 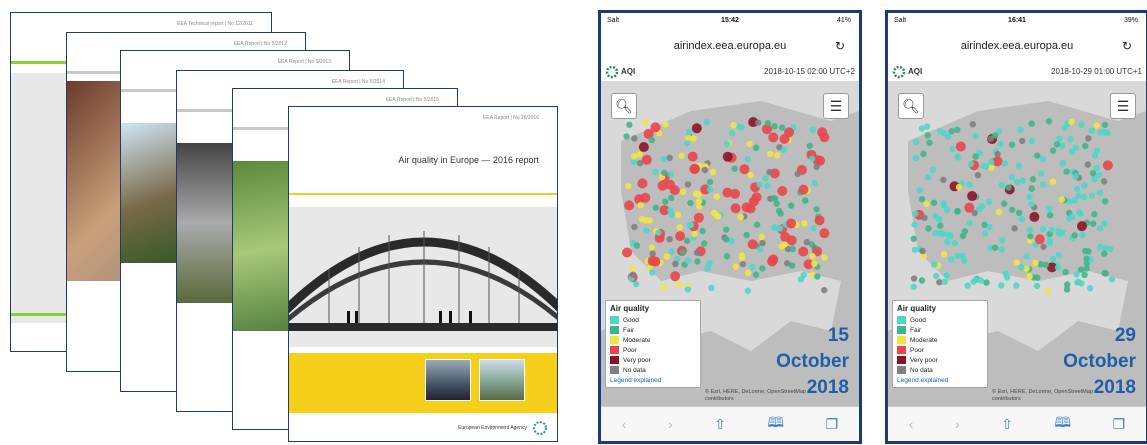 What do you see at coordinates (624, 106) in the screenshot?
I see `search-button: 🔍︎` at bounding box center [624, 106].